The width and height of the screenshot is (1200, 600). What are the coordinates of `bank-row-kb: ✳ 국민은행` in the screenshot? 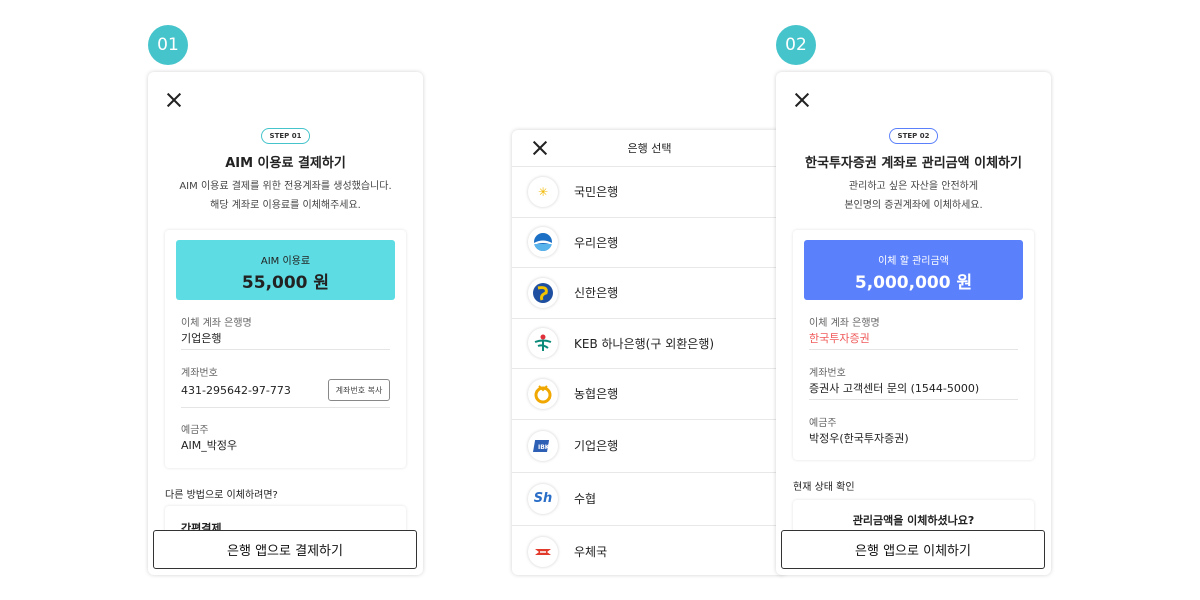 It's located at (649, 191).